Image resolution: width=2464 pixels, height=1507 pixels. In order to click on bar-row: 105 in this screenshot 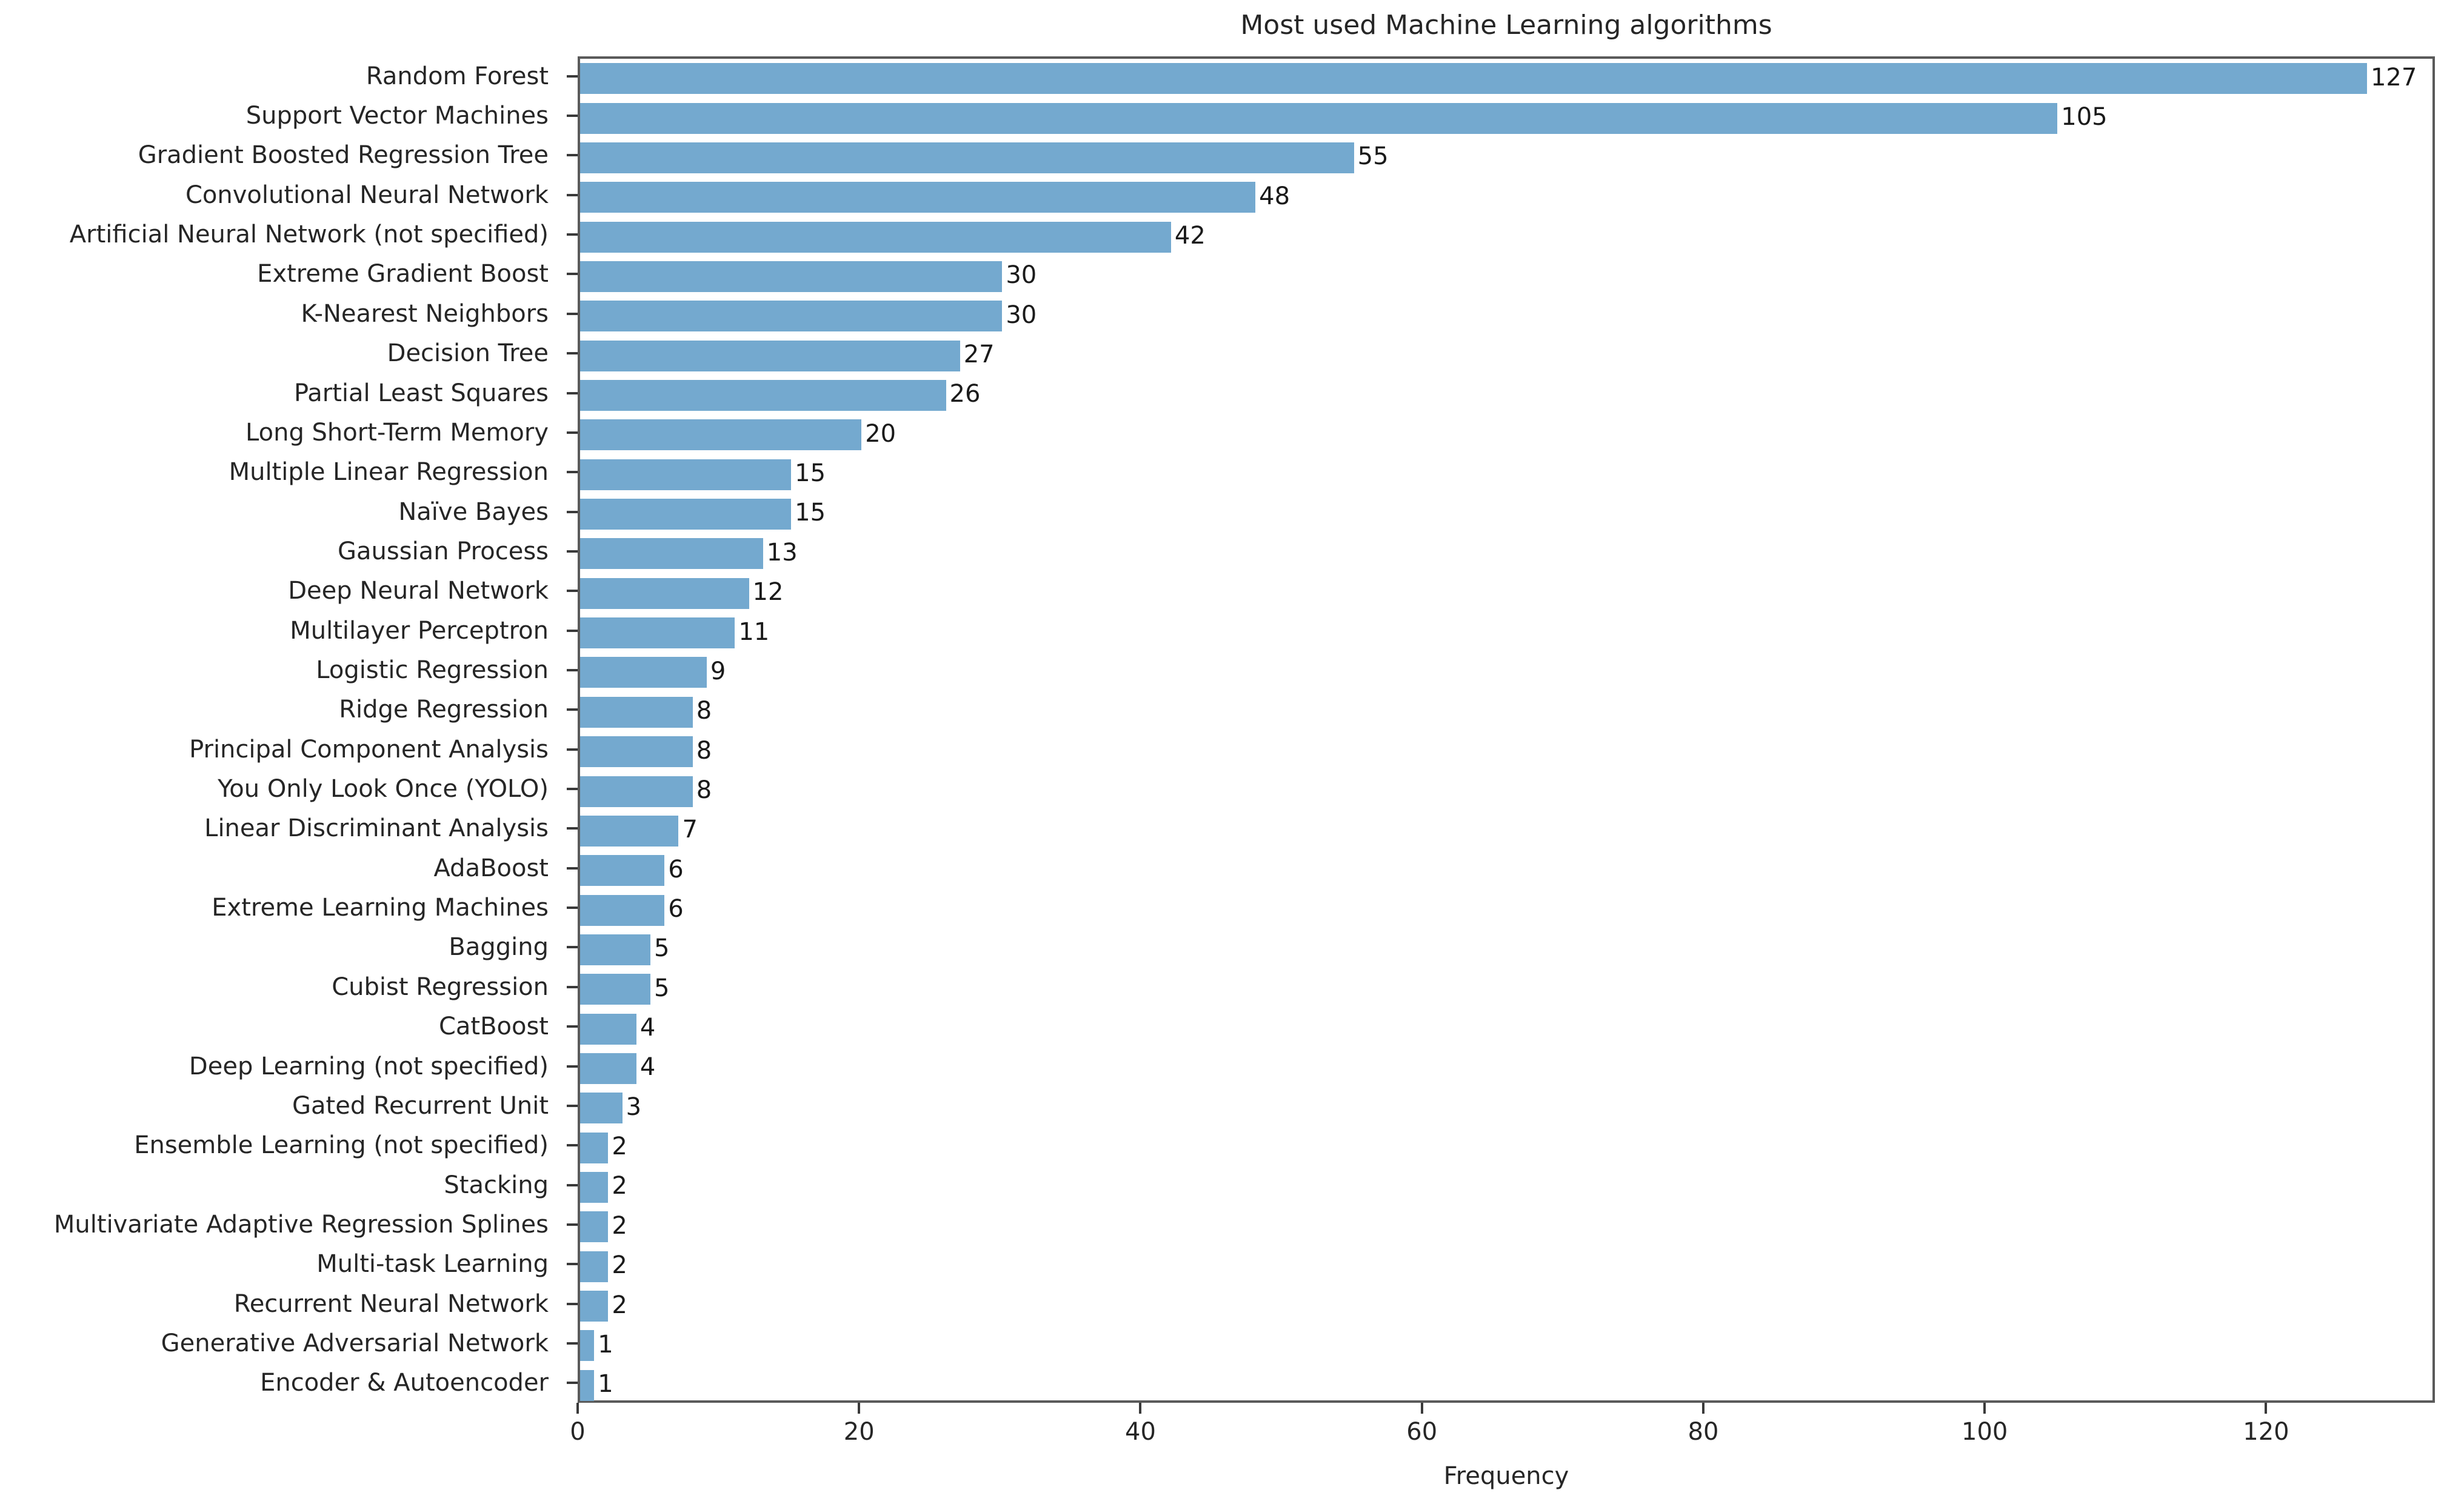, I will do `click(1506, 118)`.